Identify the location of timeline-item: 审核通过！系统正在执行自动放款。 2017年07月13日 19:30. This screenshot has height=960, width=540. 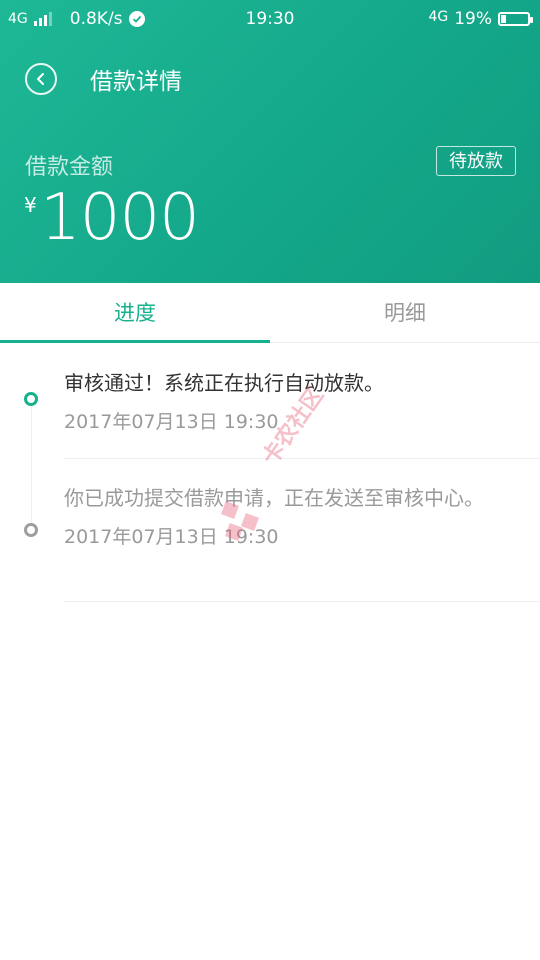
(302, 401).